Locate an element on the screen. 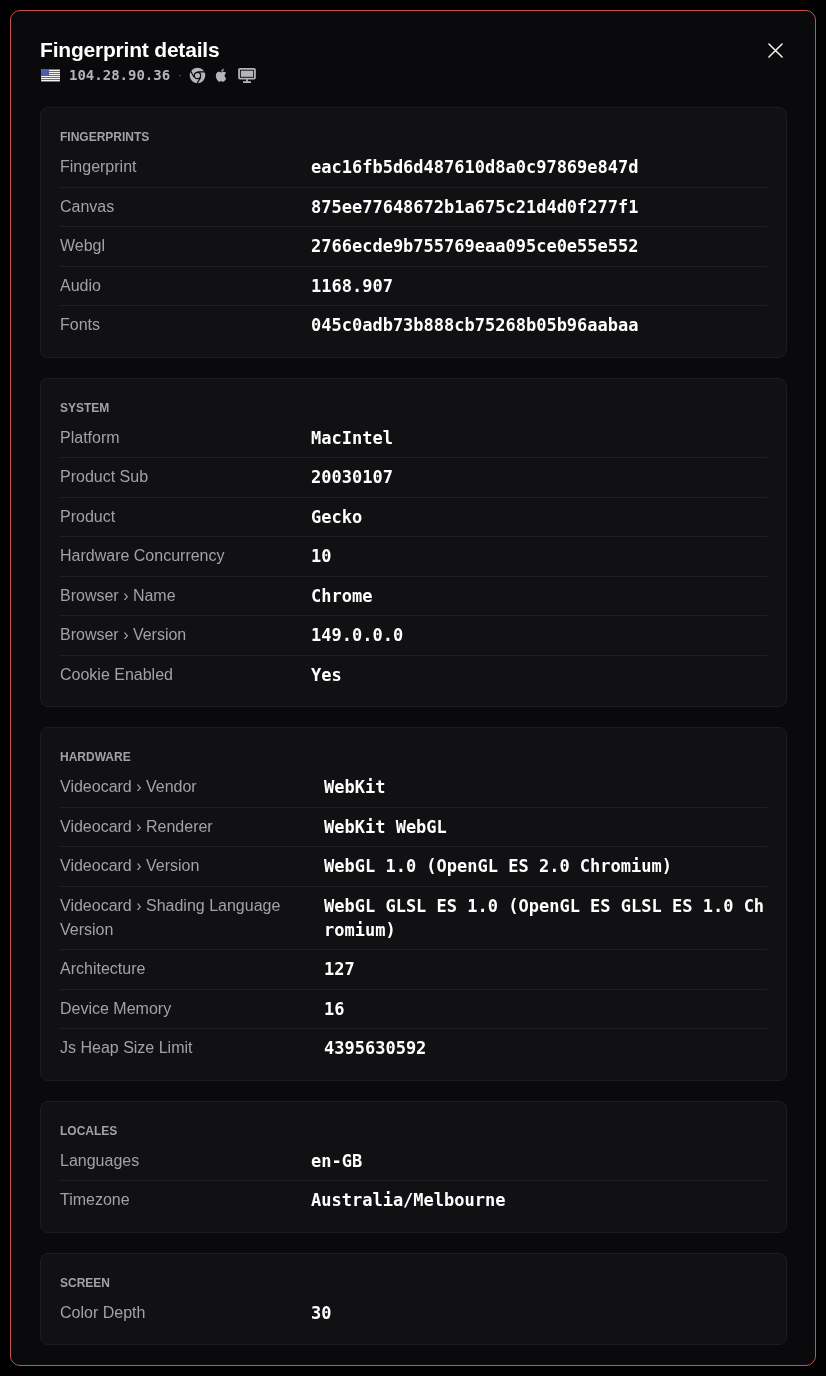  field-value: 127 is located at coordinates (340, 970).